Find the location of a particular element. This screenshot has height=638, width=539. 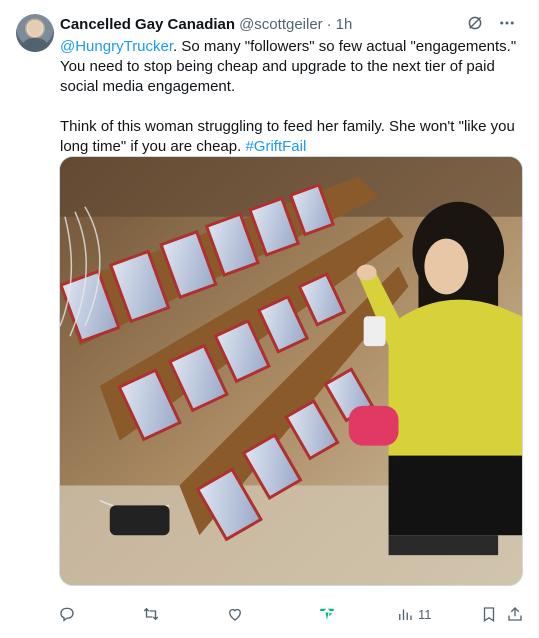

author-handle: @scottgeiler is located at coordinates (281, 25).